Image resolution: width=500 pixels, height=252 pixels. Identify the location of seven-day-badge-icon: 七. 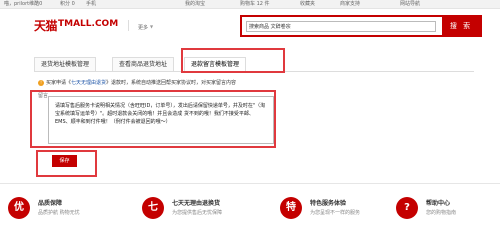
(153, 208).